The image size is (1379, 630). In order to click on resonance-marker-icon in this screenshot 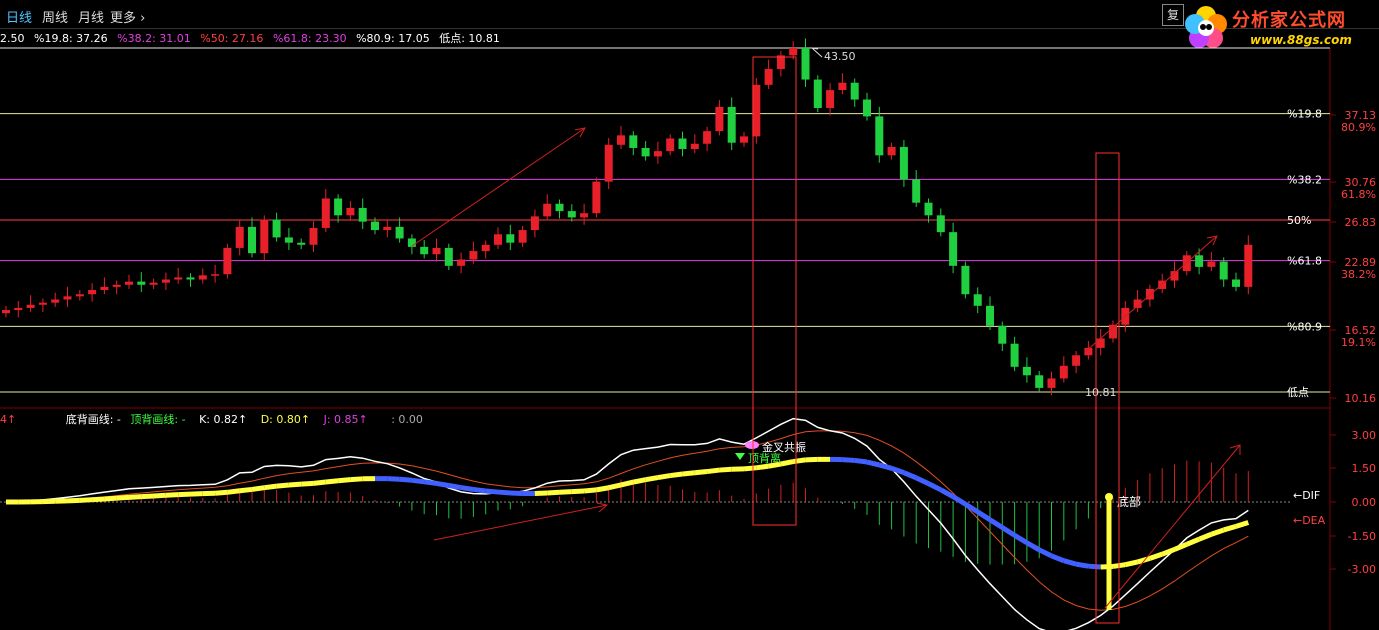, I will do `click(752, 445)`.